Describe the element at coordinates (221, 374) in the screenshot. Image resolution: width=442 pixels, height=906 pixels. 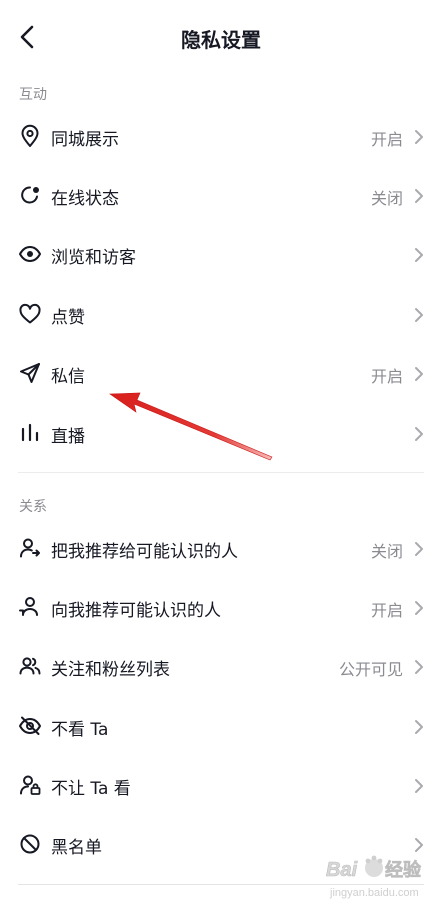
I see `setting-row-direct-message: 私信 开启` at that location.